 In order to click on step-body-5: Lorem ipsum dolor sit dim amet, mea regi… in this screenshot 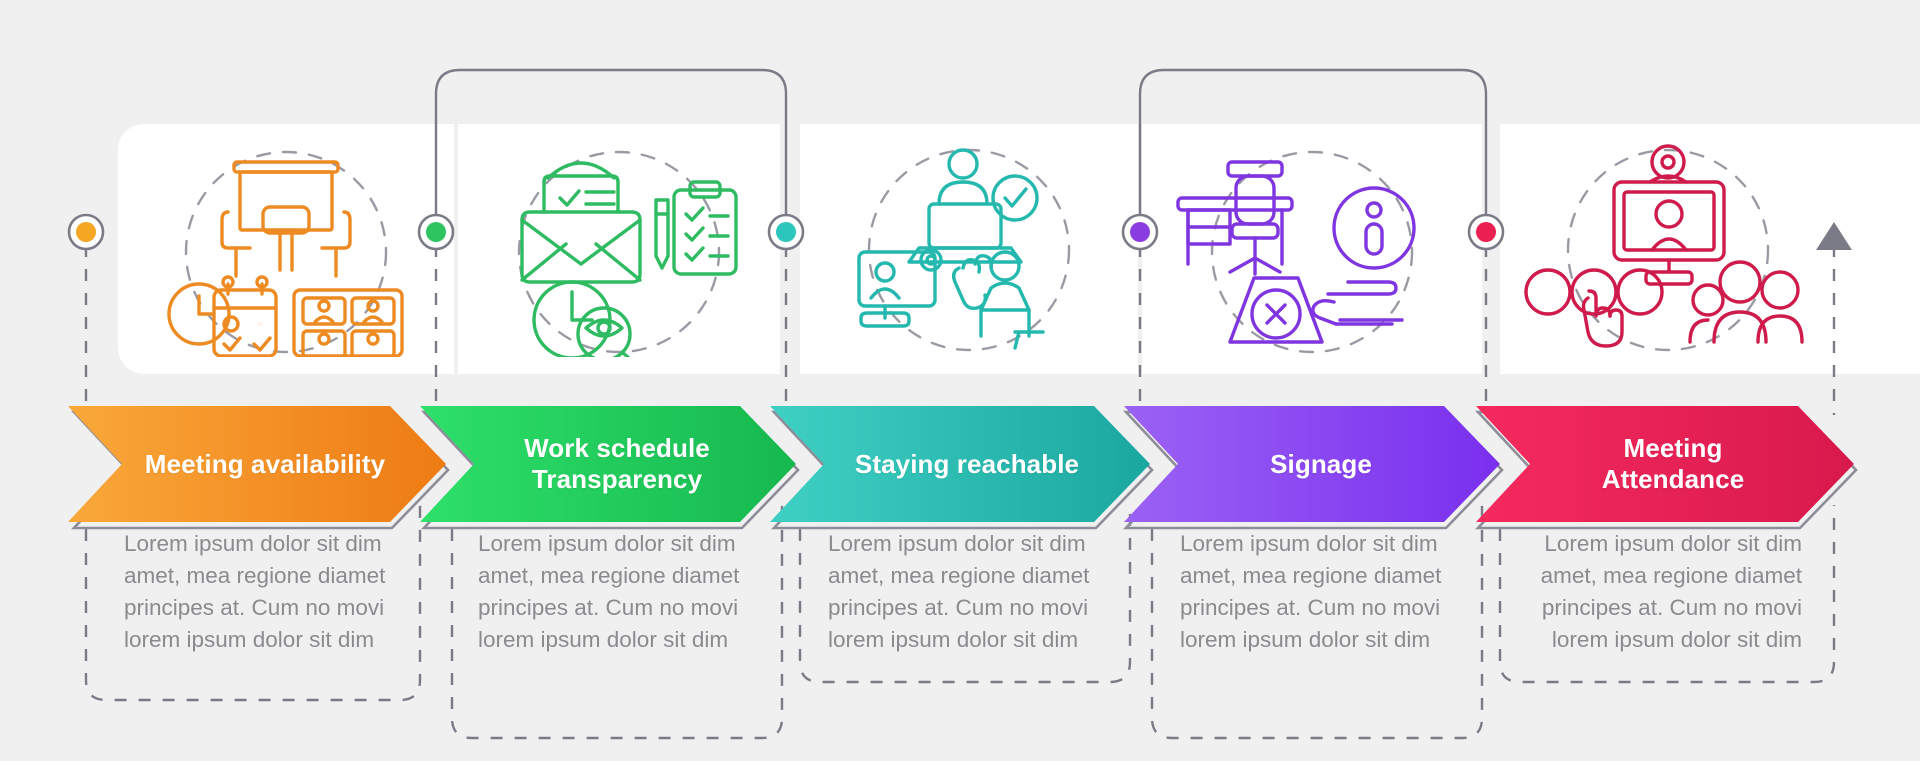, I will do `click(1671, 591)`.